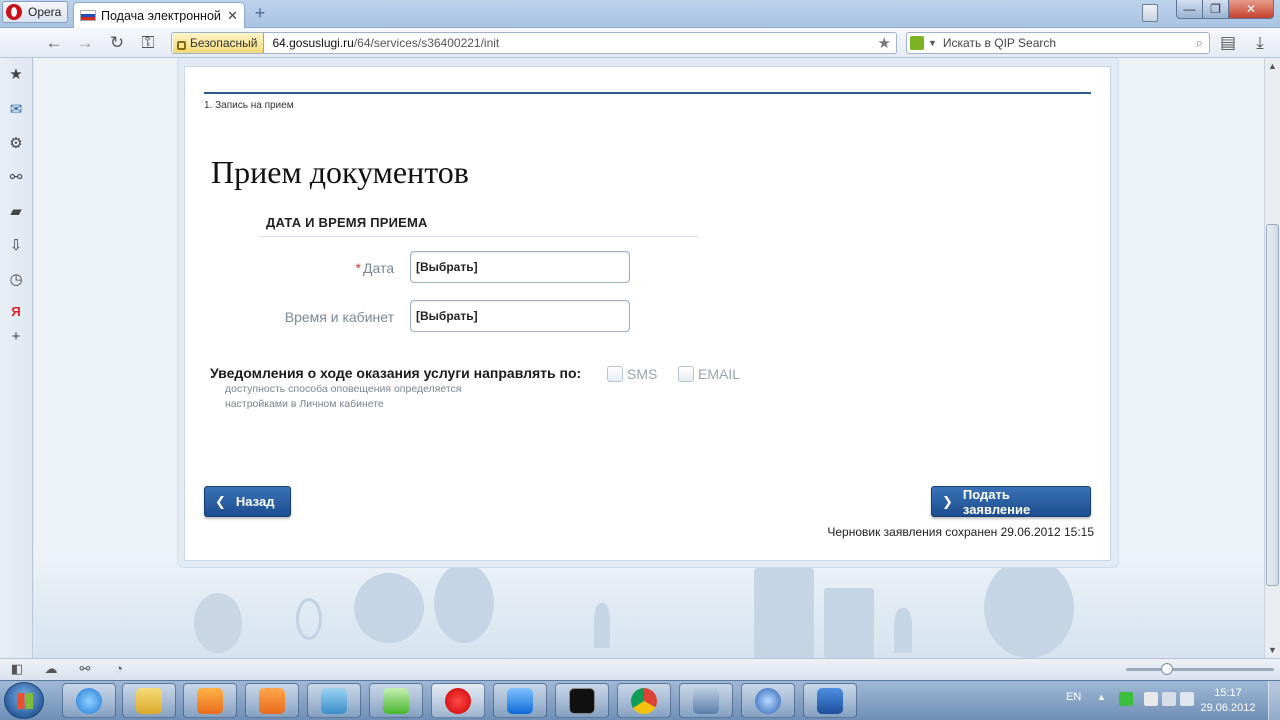 The image size is (1280, 720). What do you see at coordinates (85, 669) in the screenshot?
I see `opera-unite-icon: ⚯` at bounding box center [85, 669].